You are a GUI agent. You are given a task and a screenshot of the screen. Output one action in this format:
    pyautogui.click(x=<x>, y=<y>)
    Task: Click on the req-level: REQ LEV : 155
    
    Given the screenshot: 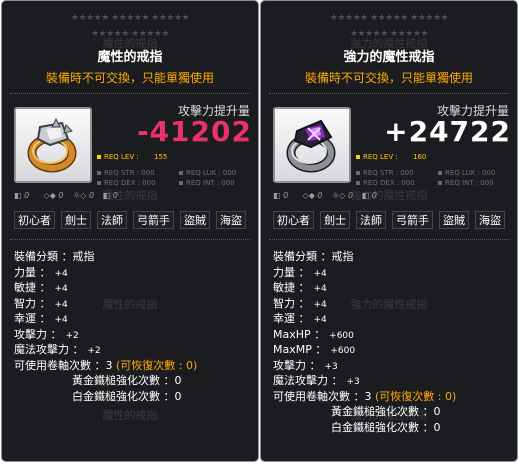 What is the action you would take?
    pyautogui.click(x=132, y=157)
    